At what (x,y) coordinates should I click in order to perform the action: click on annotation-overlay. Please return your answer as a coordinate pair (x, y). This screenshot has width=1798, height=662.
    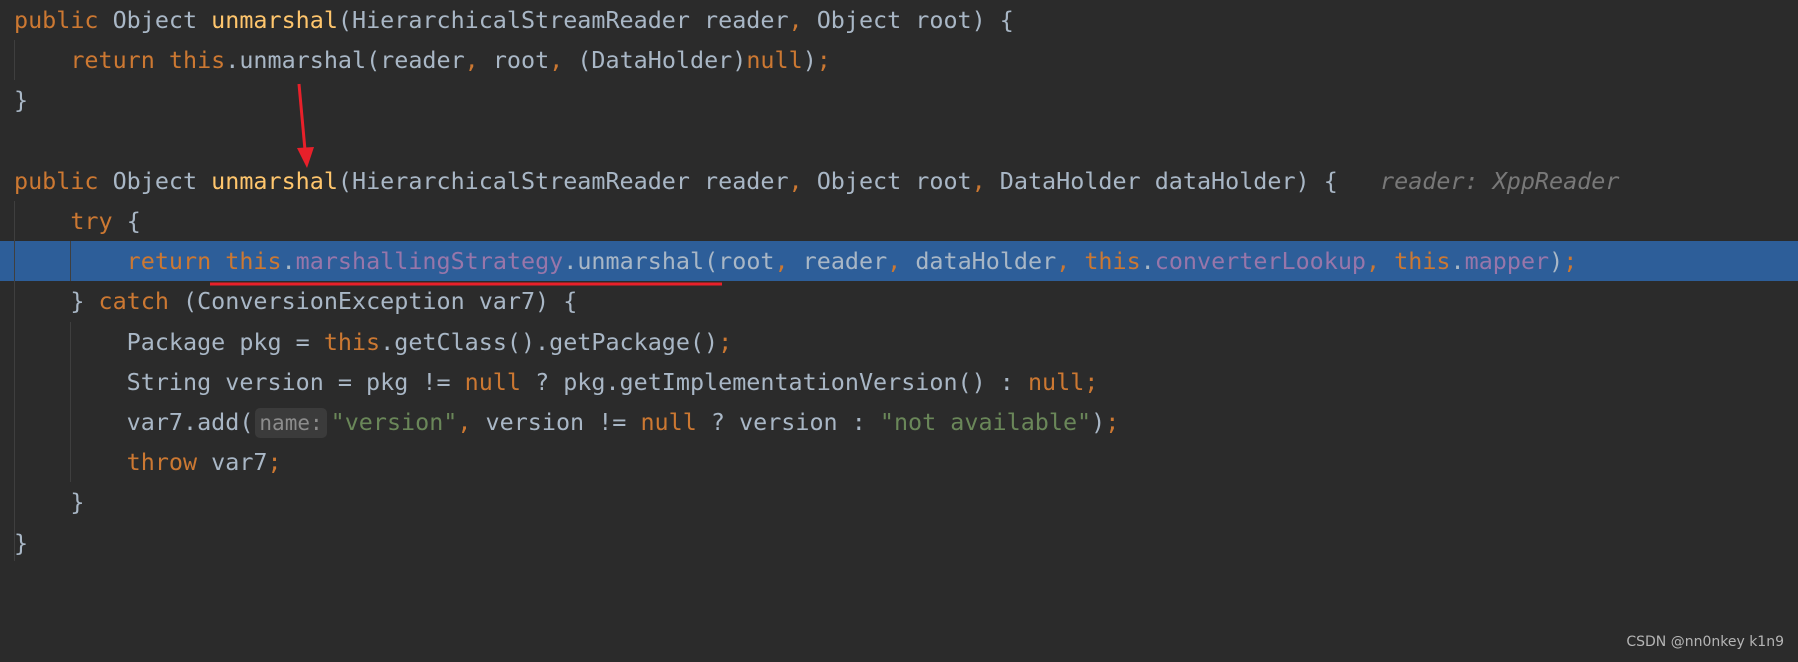
    Looking at the image, I should click on (466, 184).